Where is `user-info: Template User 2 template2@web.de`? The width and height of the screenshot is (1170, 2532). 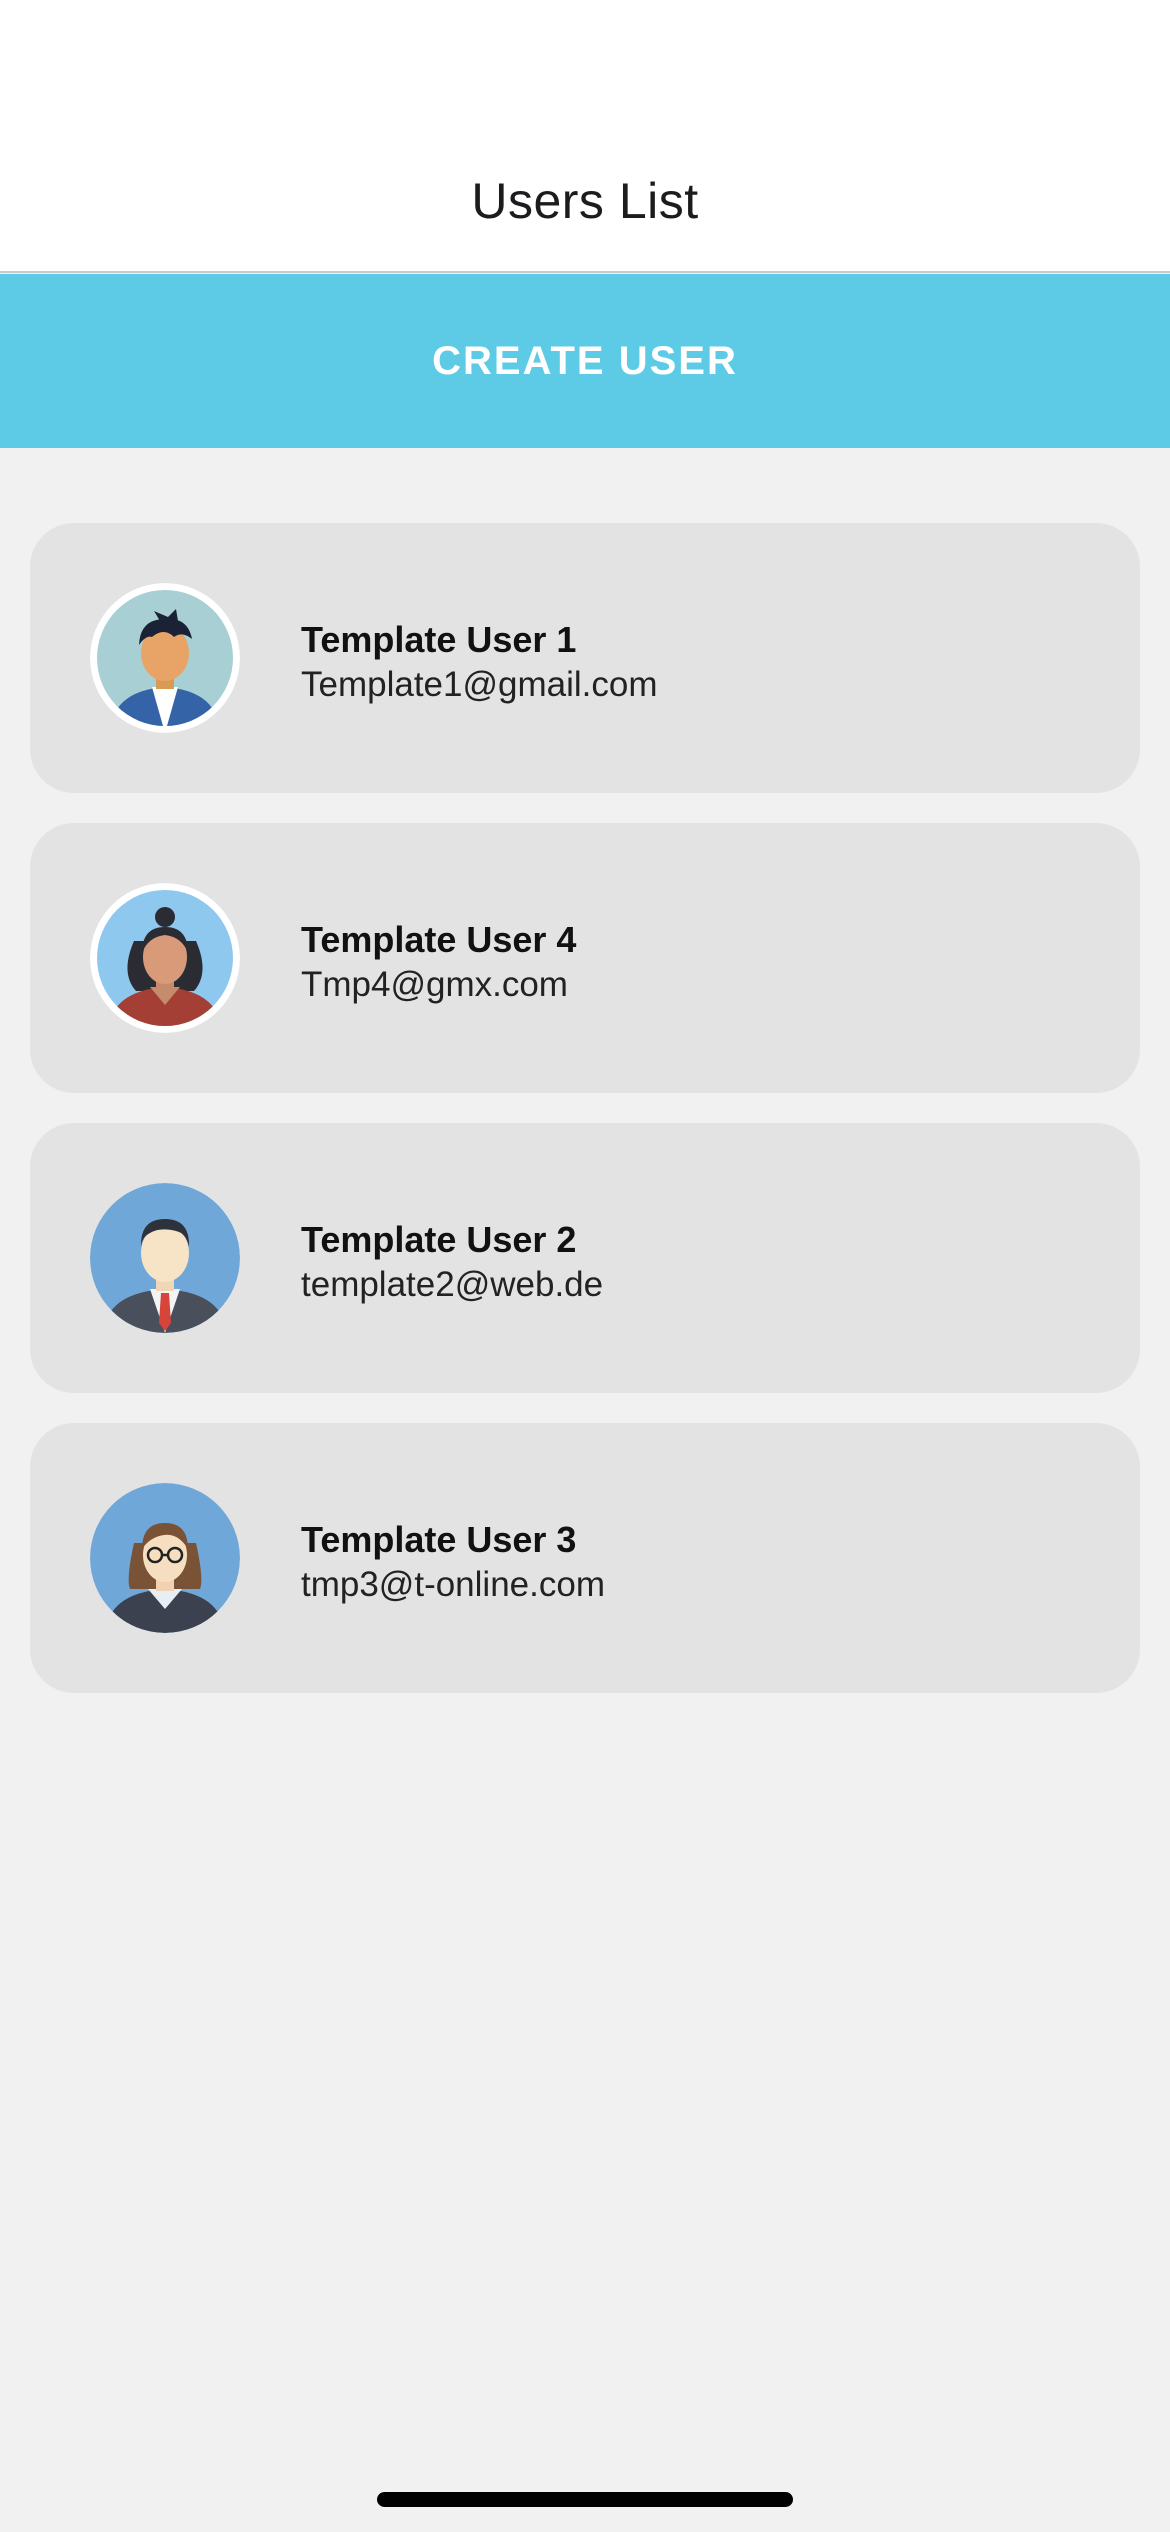
user-info: Template User 2 template2@web.de is located at coordinates (452, 1262).